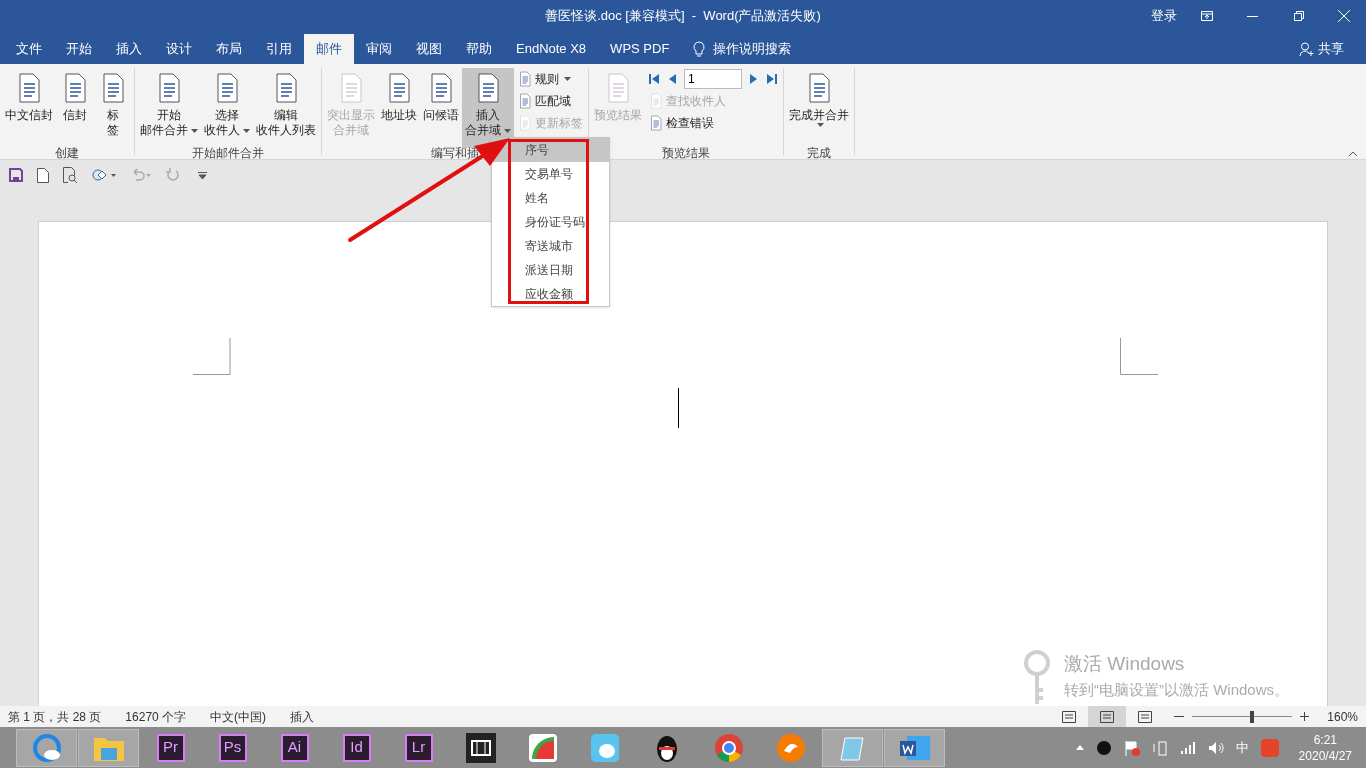 This screenshot has width=1366, height=768. Describe the element at coordinates (914, 747) in the screenshot. I see `word-icon` at that location.